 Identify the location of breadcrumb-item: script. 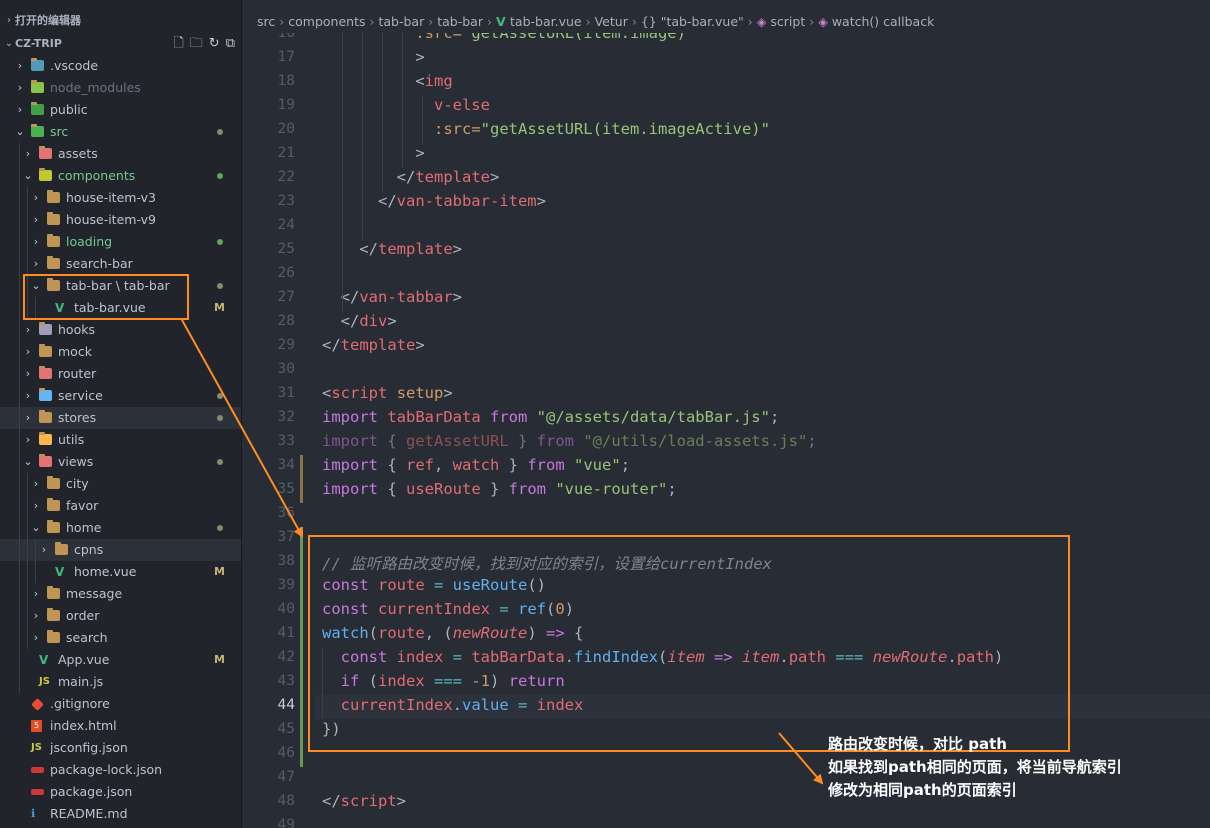
(787, 21).